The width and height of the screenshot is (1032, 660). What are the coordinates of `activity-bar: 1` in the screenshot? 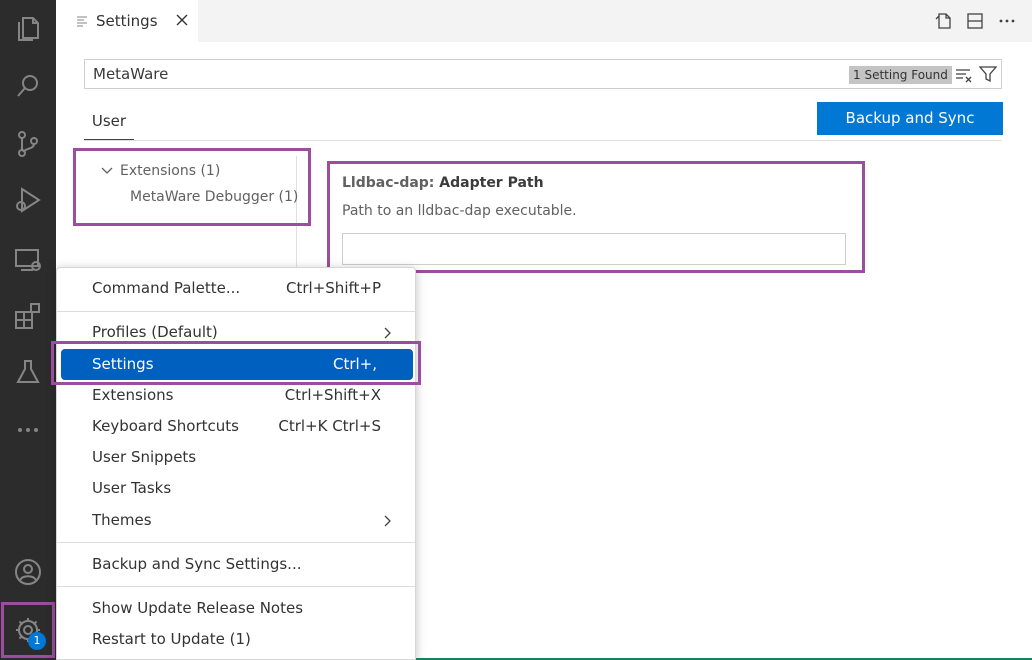 It's located at (28, 330).